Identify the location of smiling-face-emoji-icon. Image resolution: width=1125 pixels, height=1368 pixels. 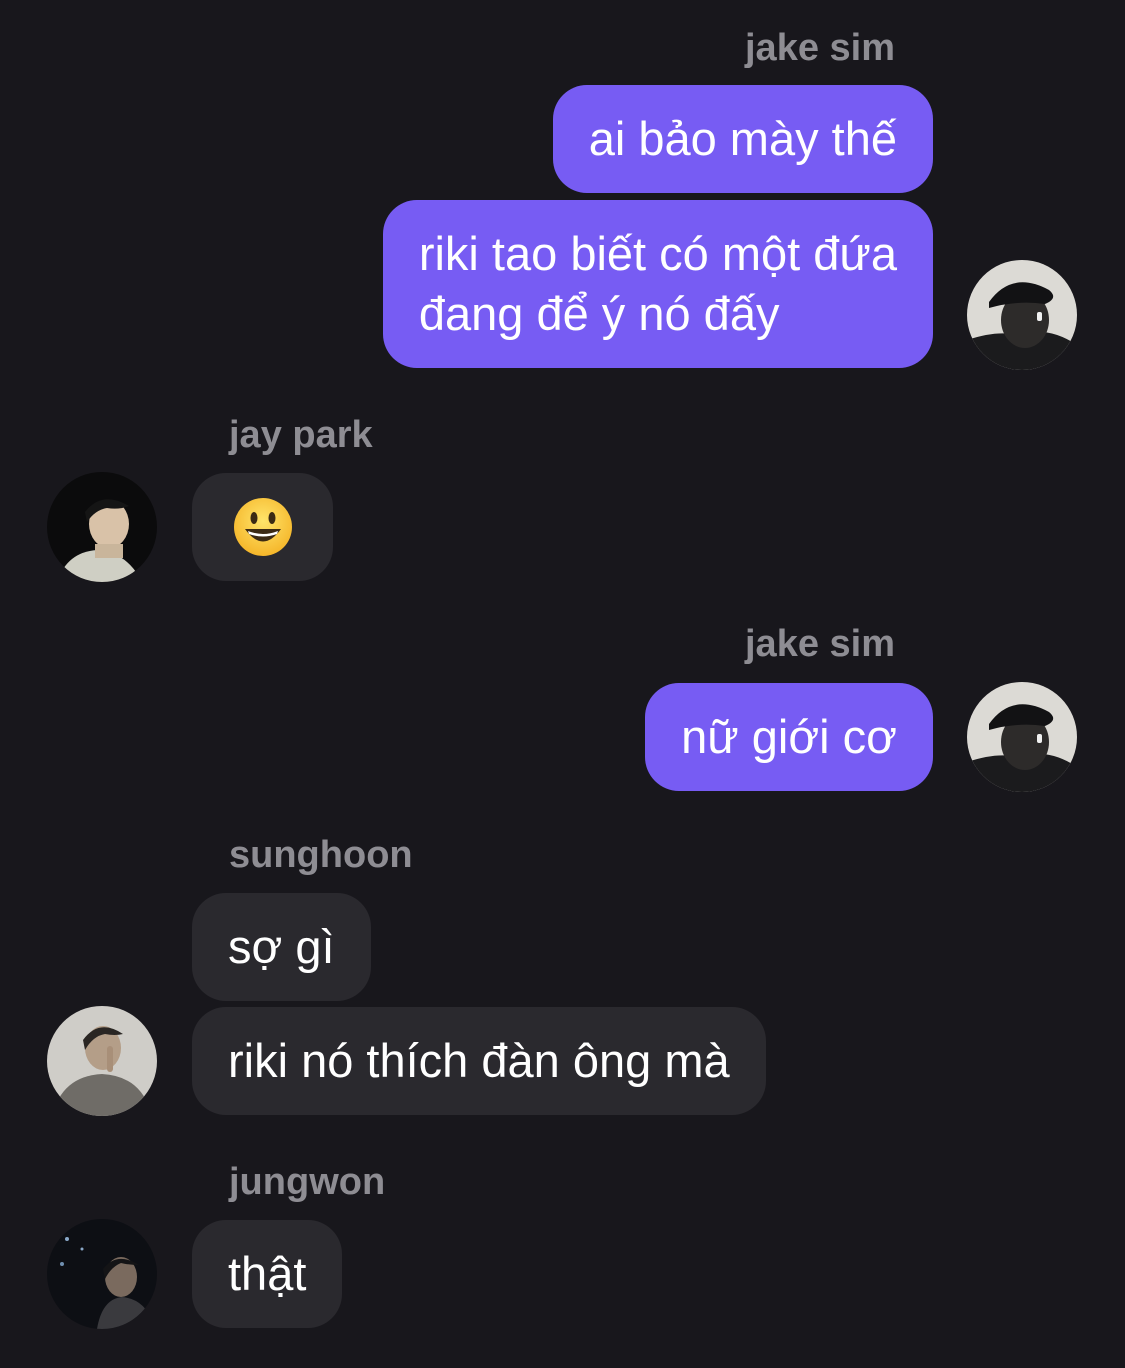
(263, 527).